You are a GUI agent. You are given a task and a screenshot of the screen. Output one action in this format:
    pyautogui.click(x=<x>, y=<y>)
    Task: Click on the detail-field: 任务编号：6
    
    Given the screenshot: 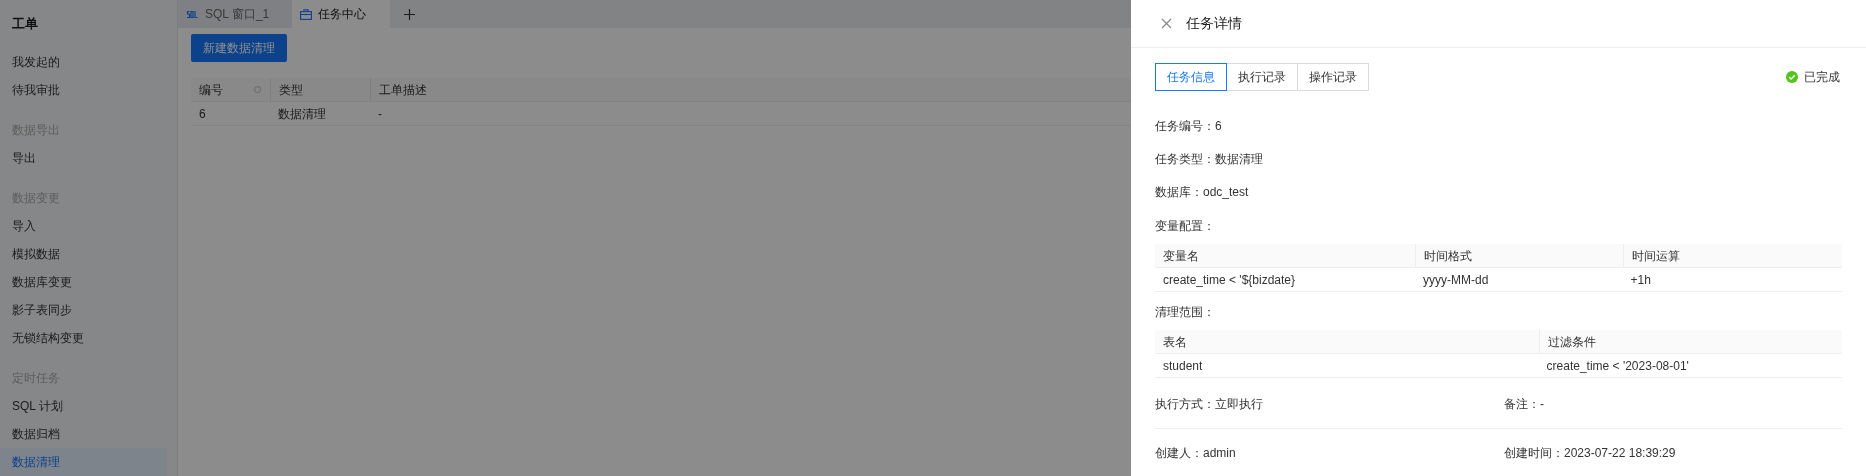 What is the action you would take?
    pyautogui.click(x=1498, y=125)
    